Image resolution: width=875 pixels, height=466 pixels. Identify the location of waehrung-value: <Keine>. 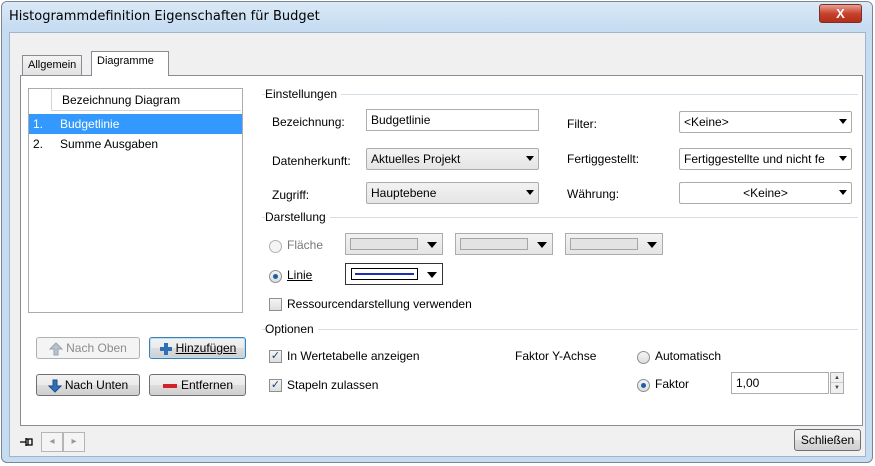
(765, 193).